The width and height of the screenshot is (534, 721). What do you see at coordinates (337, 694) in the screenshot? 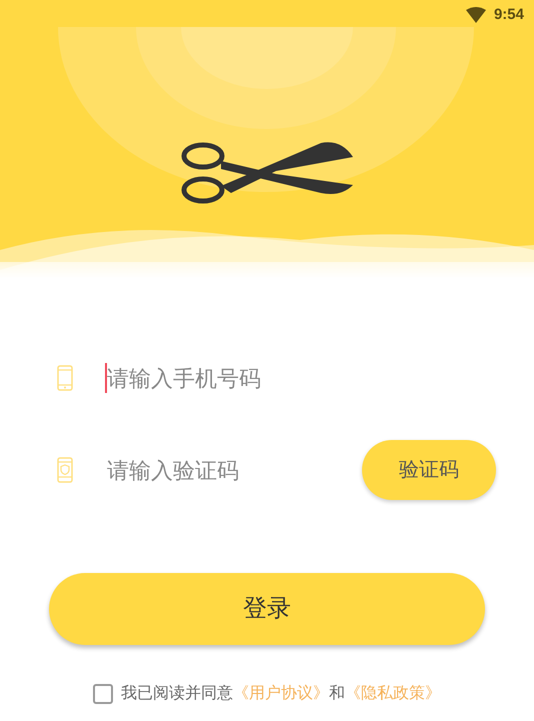
I see `conjunction-text: 和` at bounding box center [337, 694].